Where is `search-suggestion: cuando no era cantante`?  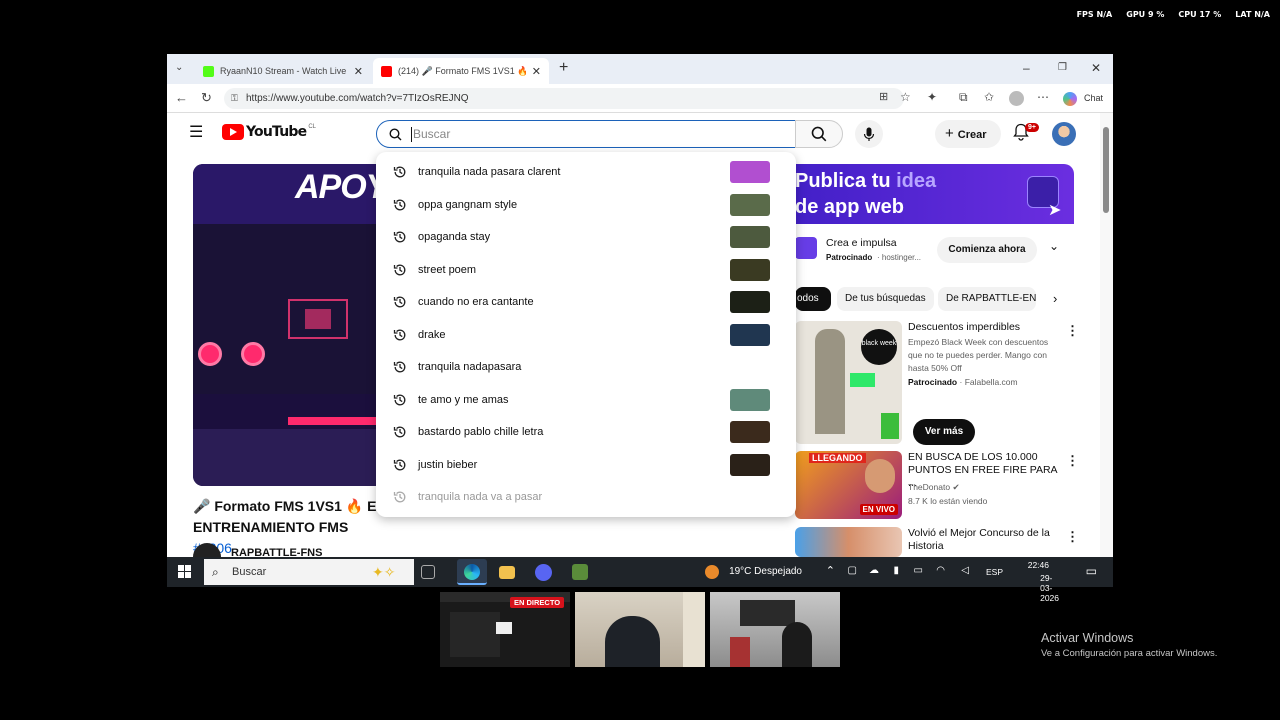 search-suggestion: cuando no era cantante is located at coordinates (586, 302).